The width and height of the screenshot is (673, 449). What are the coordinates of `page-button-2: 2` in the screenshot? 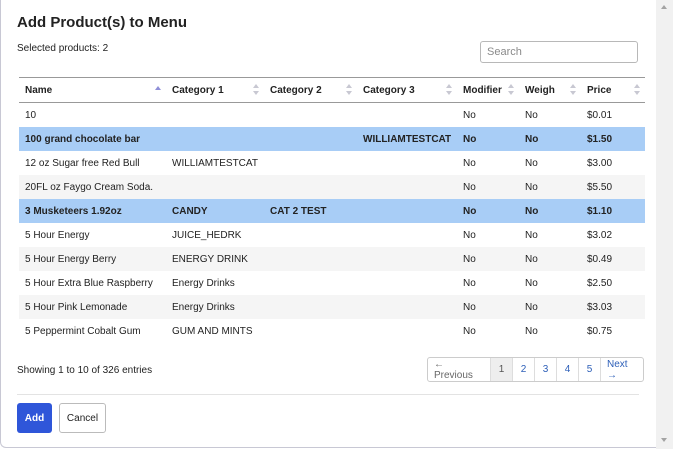 It's located at (523, 369).